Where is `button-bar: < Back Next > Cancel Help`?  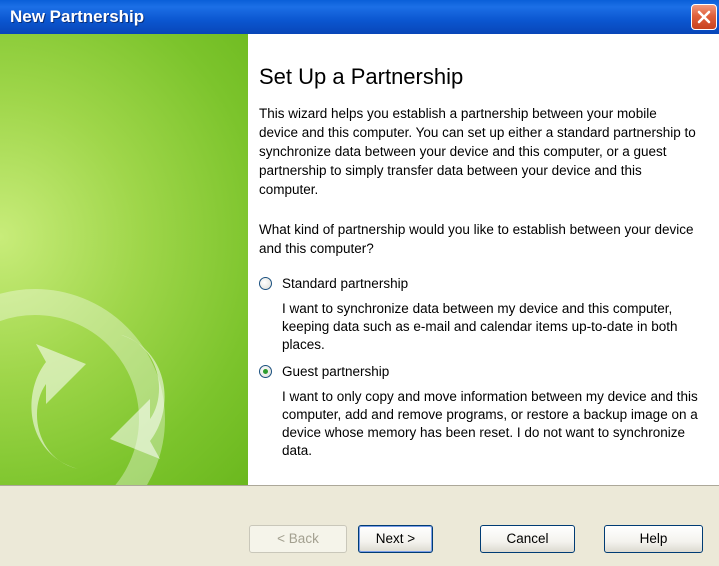 button-bar: < Back Next > Cancel Help is located at coordinates (359, 525).